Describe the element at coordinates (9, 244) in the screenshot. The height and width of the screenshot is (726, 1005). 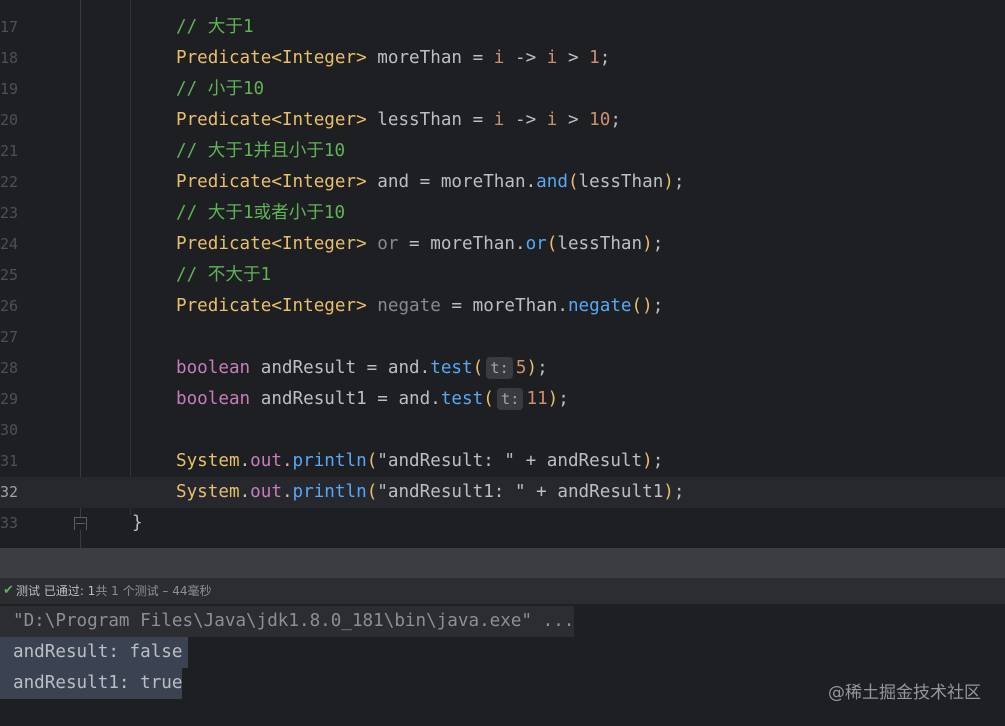
I see `line-number: 24` at that location.